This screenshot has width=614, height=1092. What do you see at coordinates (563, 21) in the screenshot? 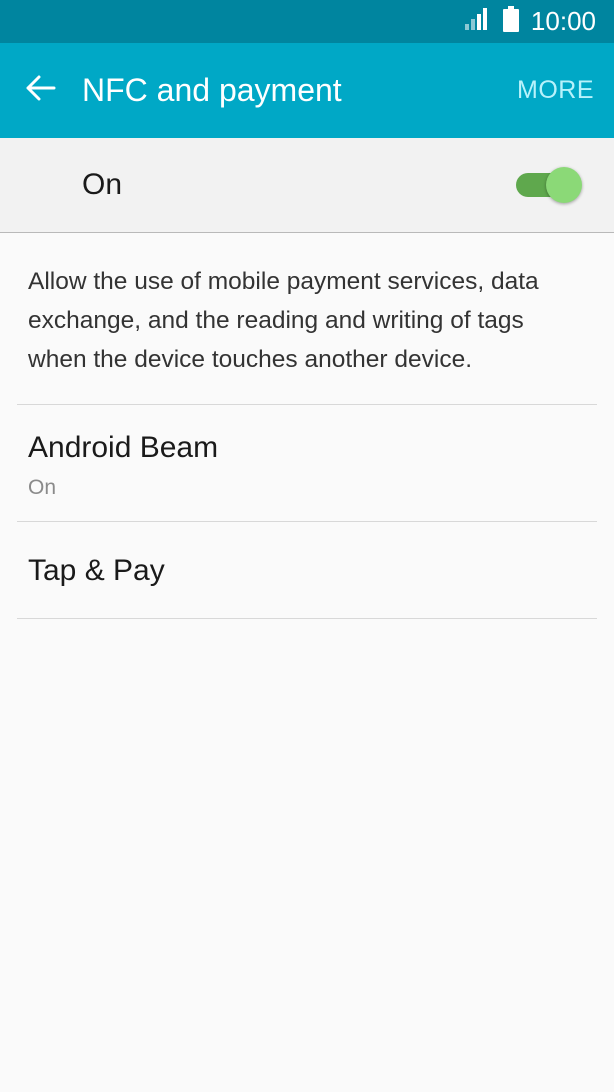
I see `status-time: 10:00` at bounding box center [563, 21].